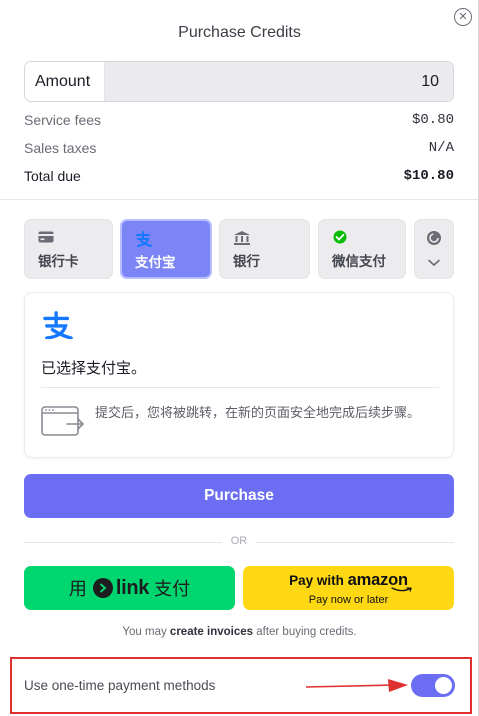 The width and height of the screenshot is (479, 716). What do you see at coordinates (434, 239) in the screenshot?
I see `coin-icon` at bounding box center [434, 239].